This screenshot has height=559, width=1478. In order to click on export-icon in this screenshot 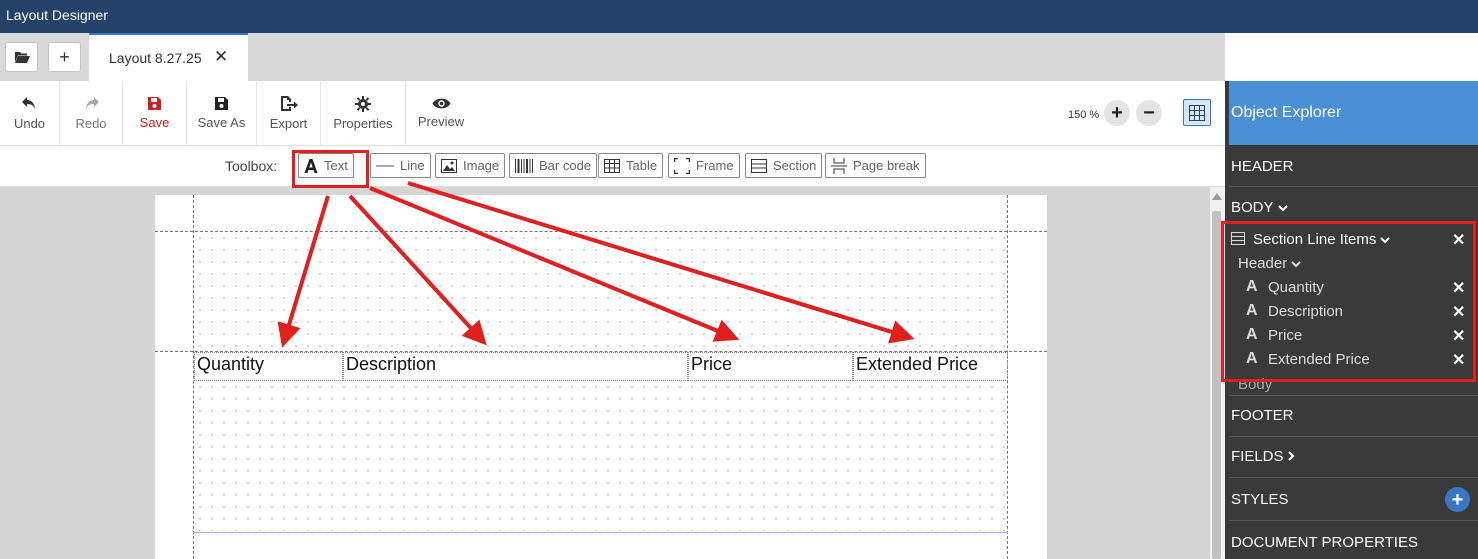, I will do `click(289, 103)`.